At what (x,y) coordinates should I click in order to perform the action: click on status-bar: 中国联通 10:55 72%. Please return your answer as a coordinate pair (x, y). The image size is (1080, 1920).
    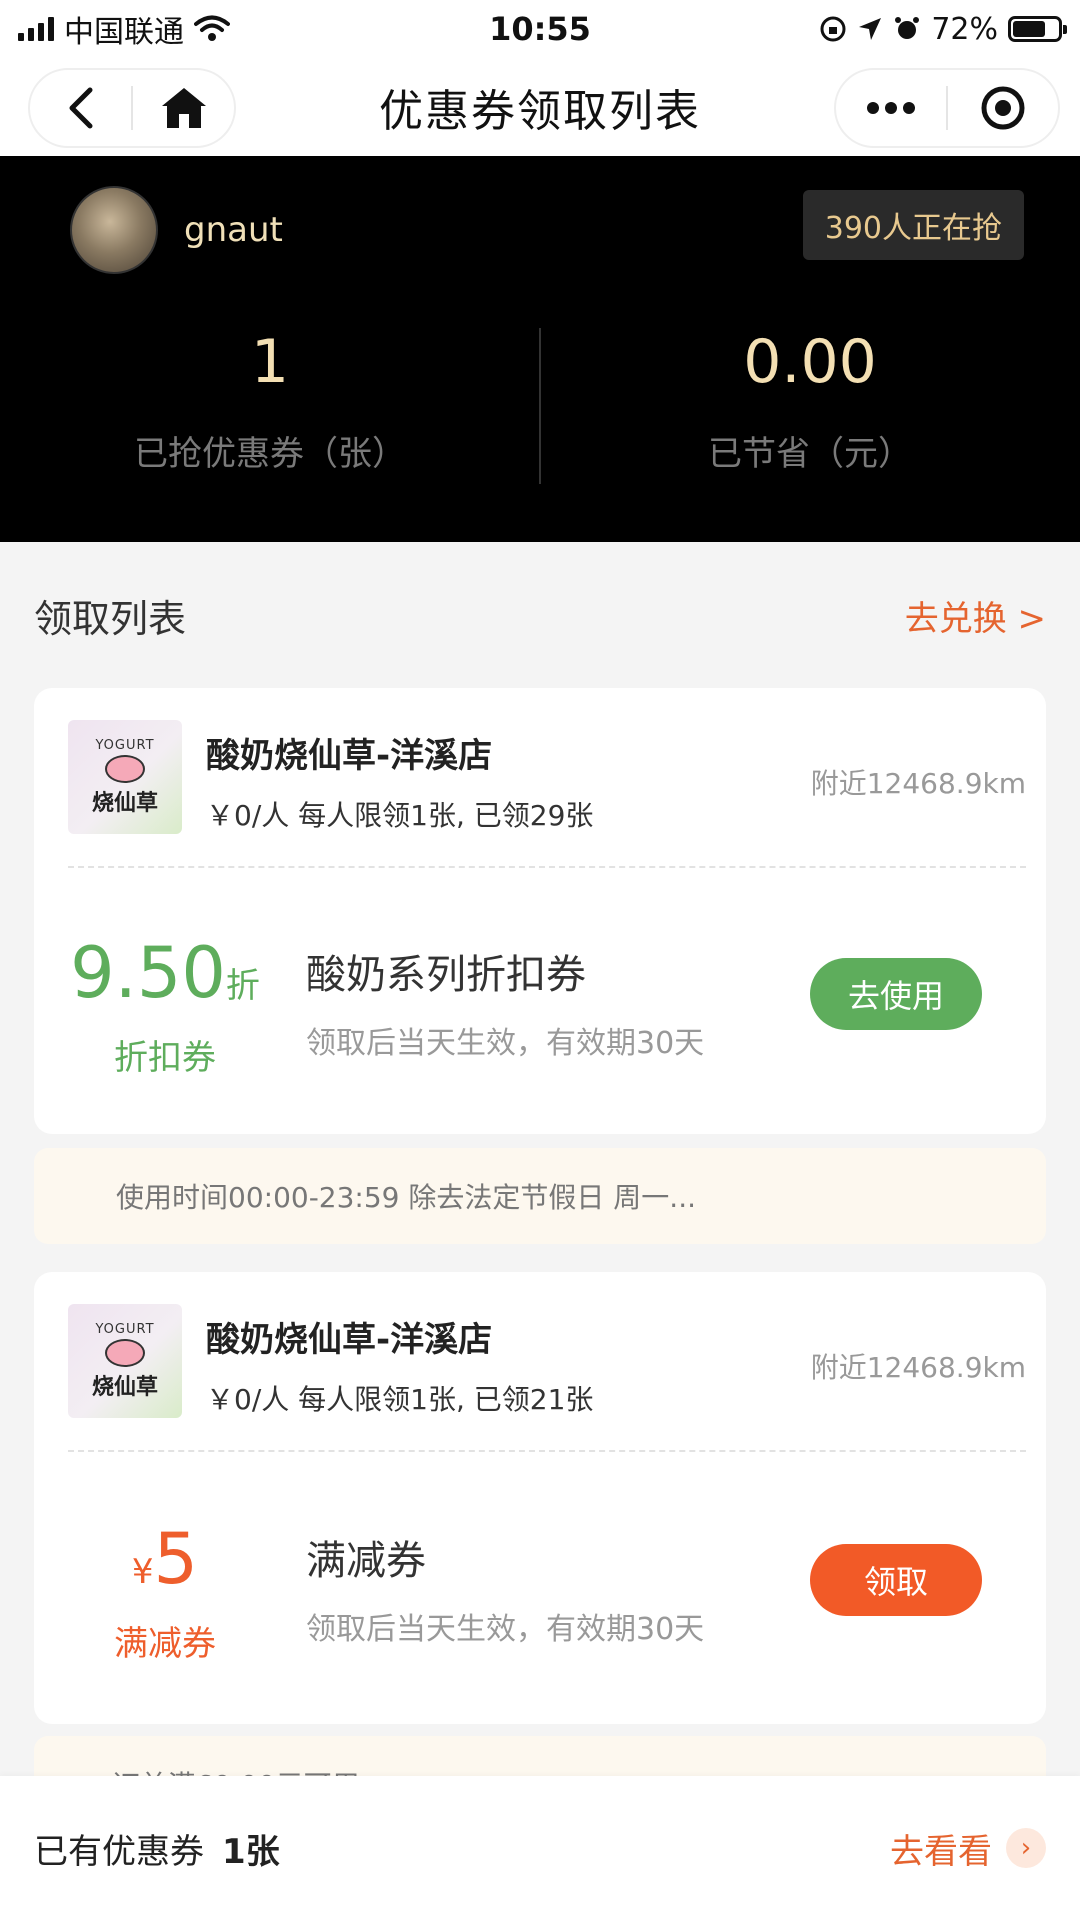
    Looking at the image, I should click on (540, 29).